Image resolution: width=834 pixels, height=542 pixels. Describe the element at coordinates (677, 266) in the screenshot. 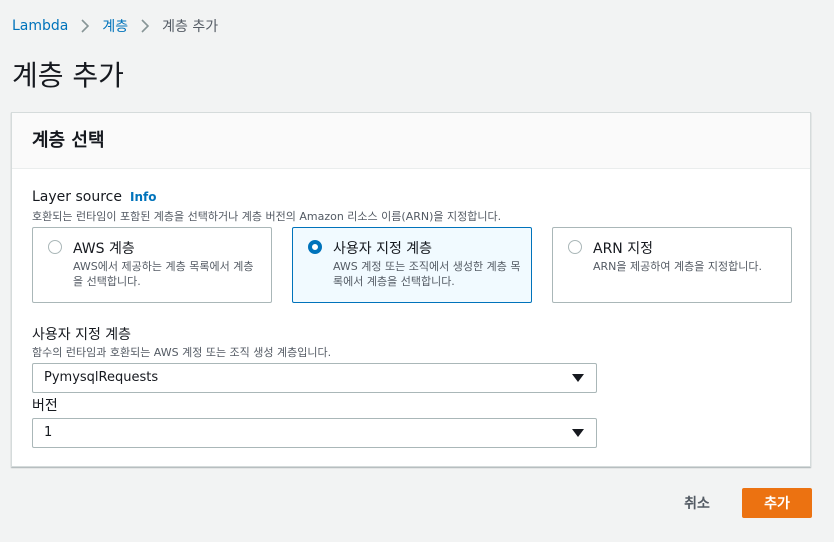

I see `option-description: ARN을 제공하여 계층을 지정합니다.` at that location.